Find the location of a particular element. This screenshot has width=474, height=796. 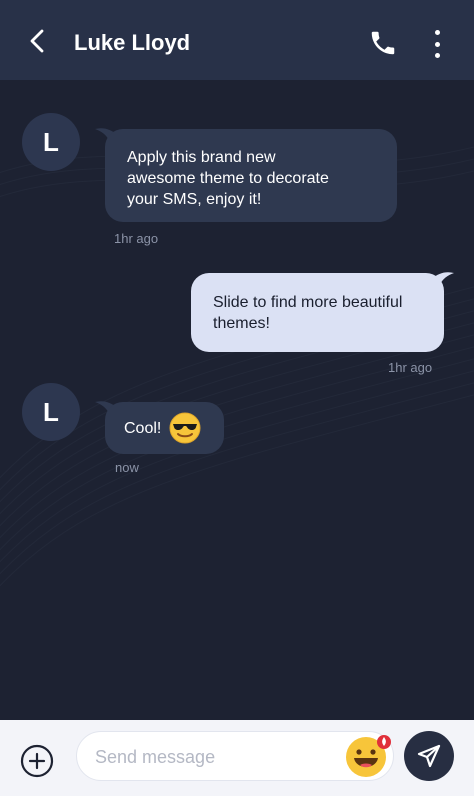

more-vertical-icon is located at coordinates (437, 32).